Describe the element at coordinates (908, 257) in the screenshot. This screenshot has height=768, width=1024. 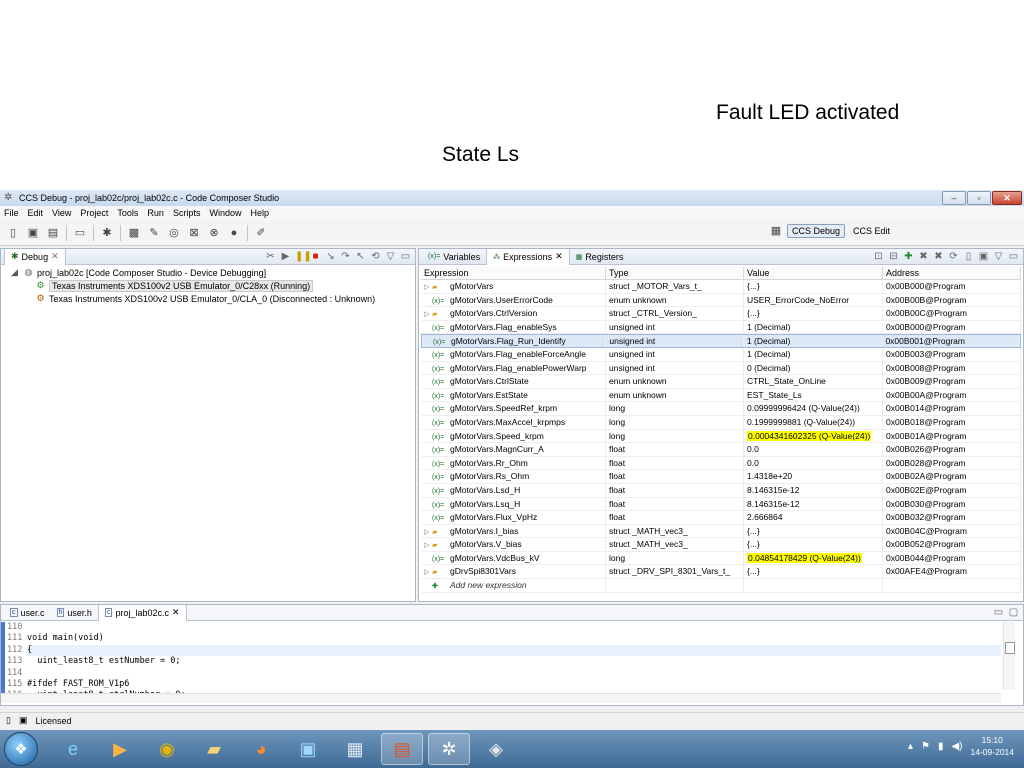
I see `add-expression-icon: ✚` at that location.